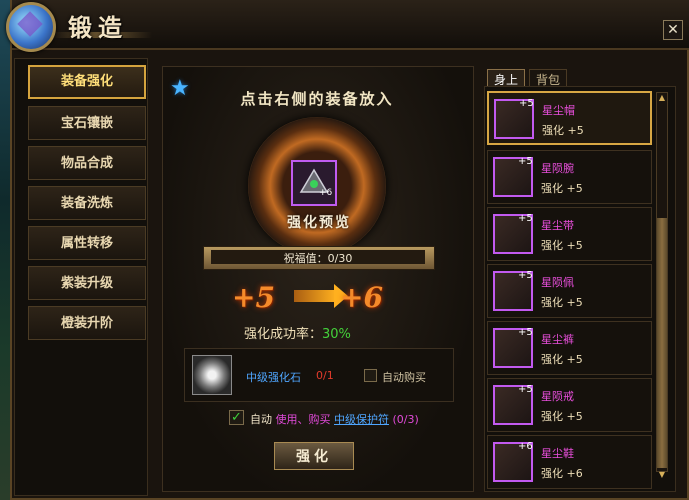 This screenshot has width=689, height=500. What do you see at coordinates (317, 99) in the screenshot?
I see `place-equipment-hint: 点击右侧的装备放入` at bounding box center [317, 99].